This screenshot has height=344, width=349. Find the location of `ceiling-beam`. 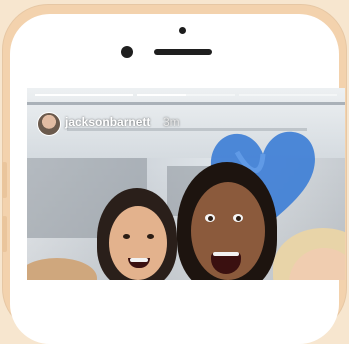

ceiling-beam is located at coordinates (186, 103).